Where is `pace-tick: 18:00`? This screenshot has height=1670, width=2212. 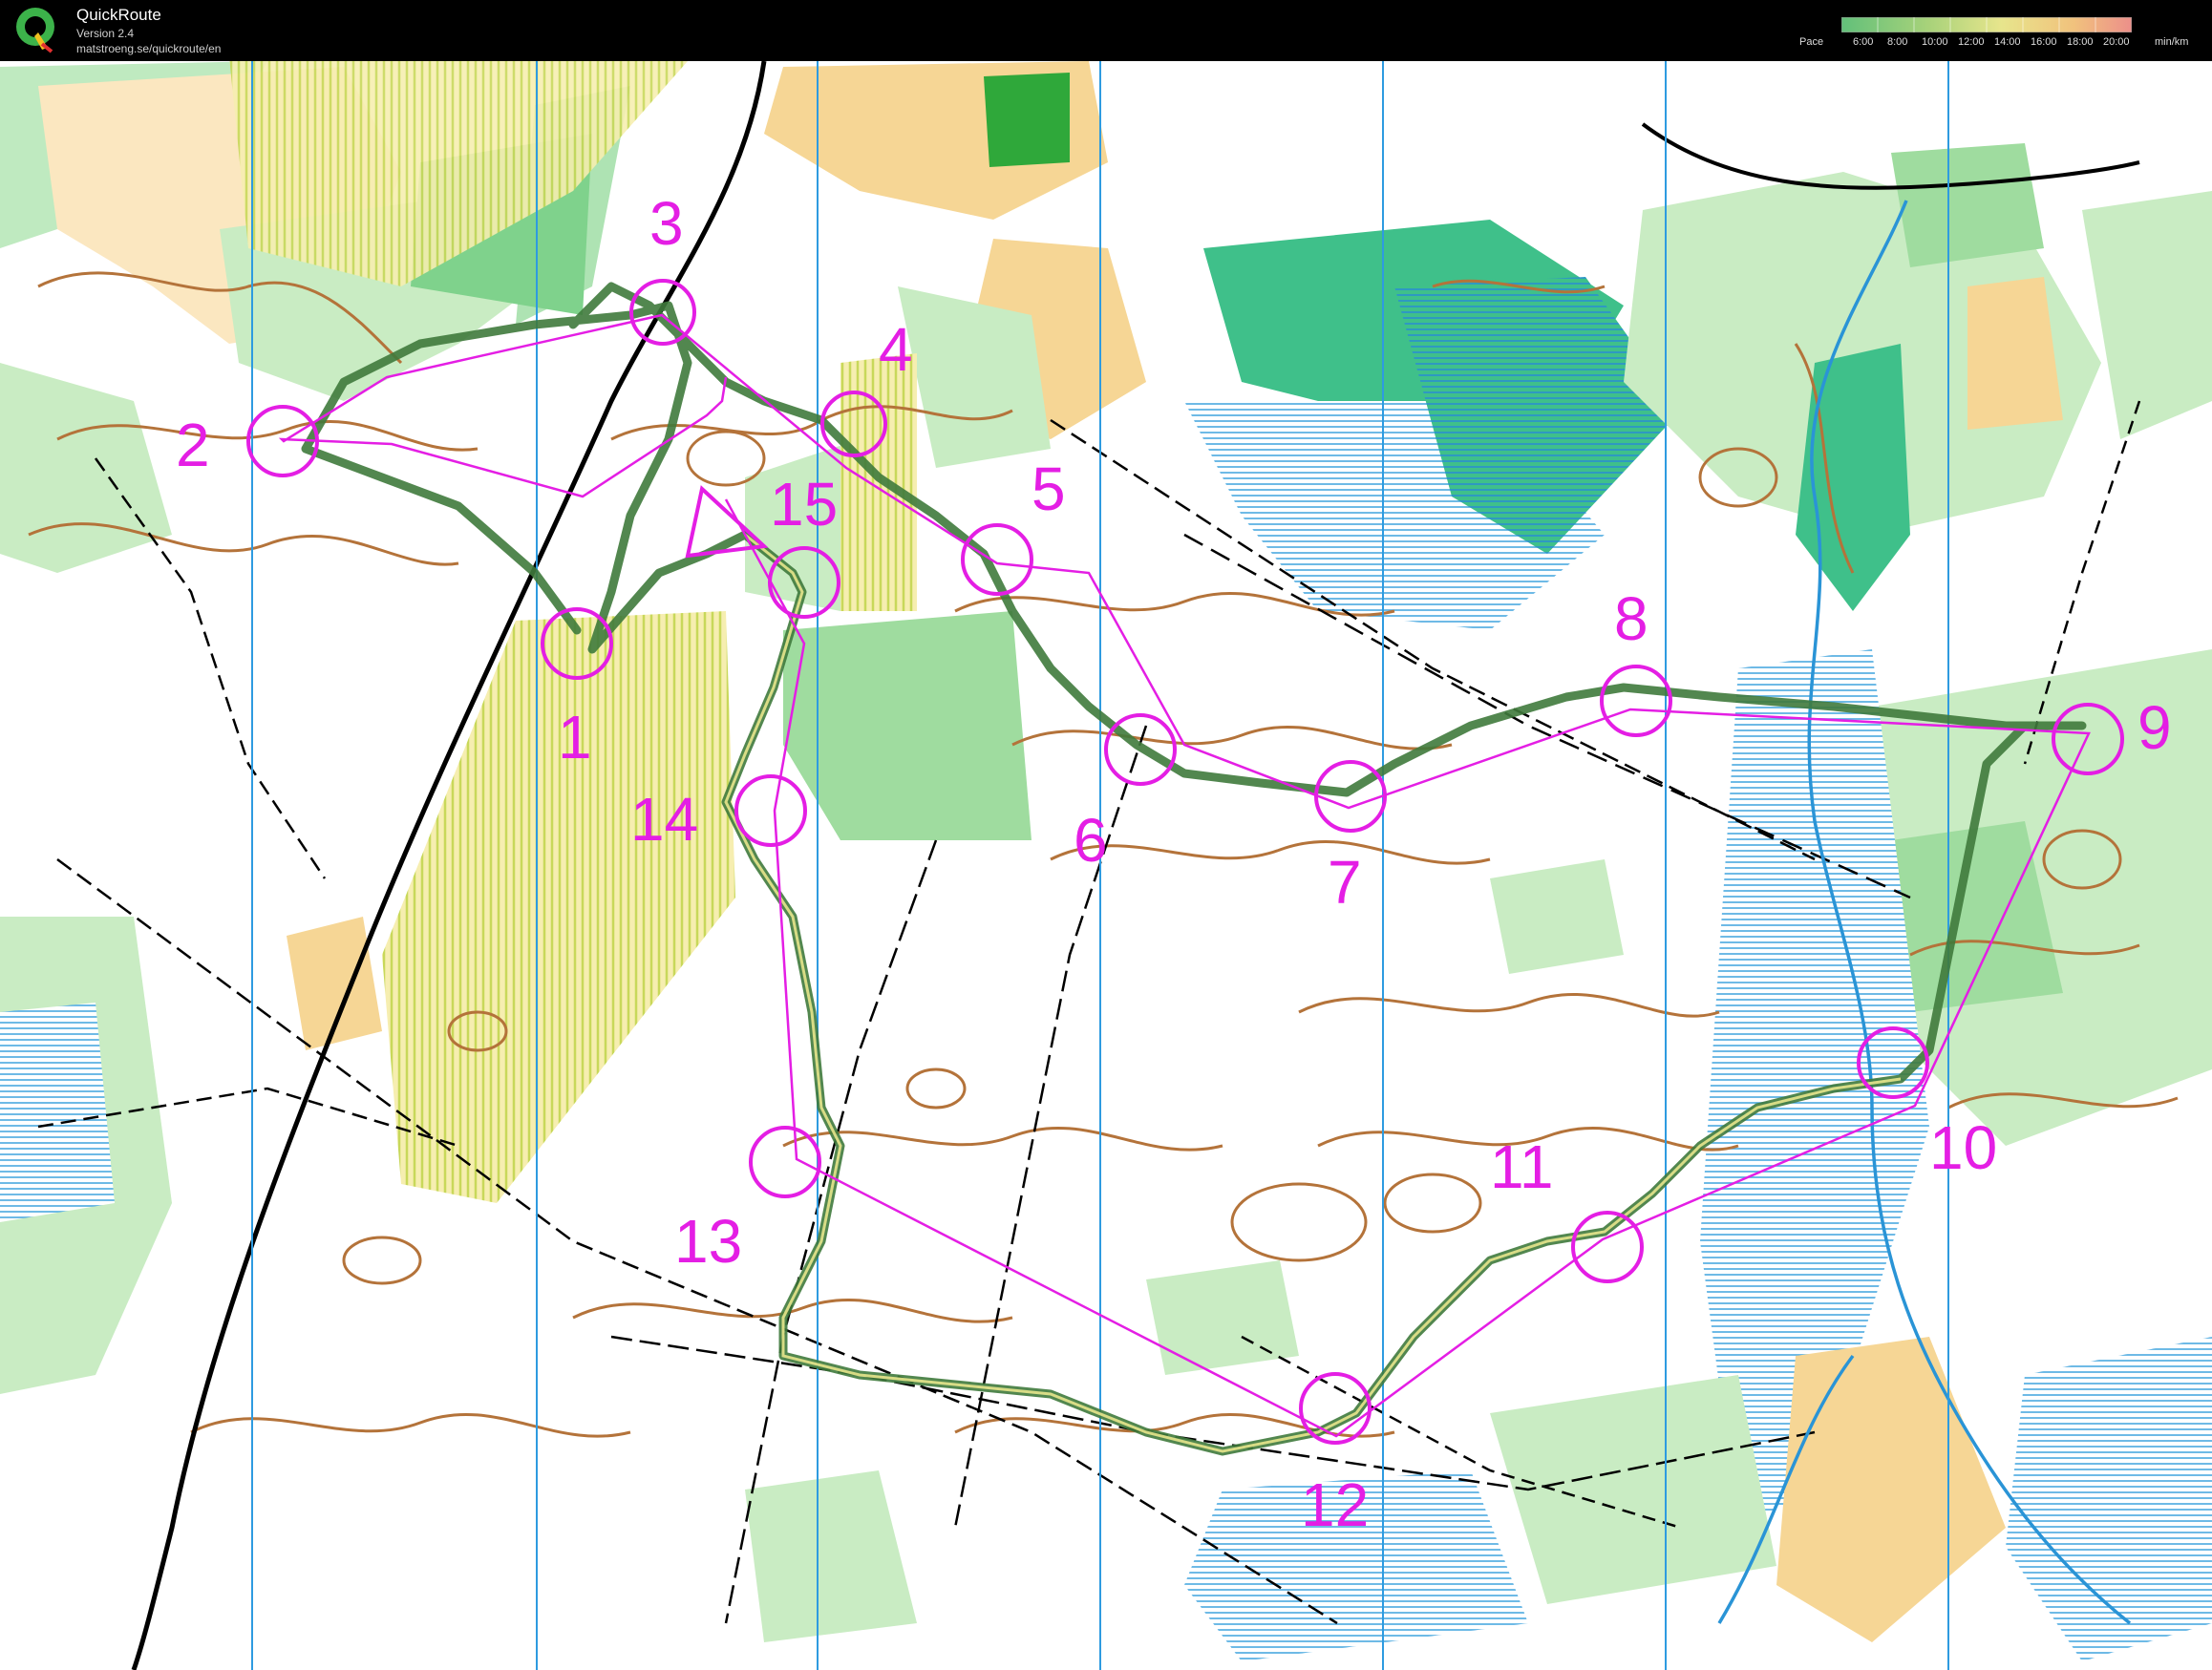
pace-tick: 18:00 is located at coordinates (2080, 42).